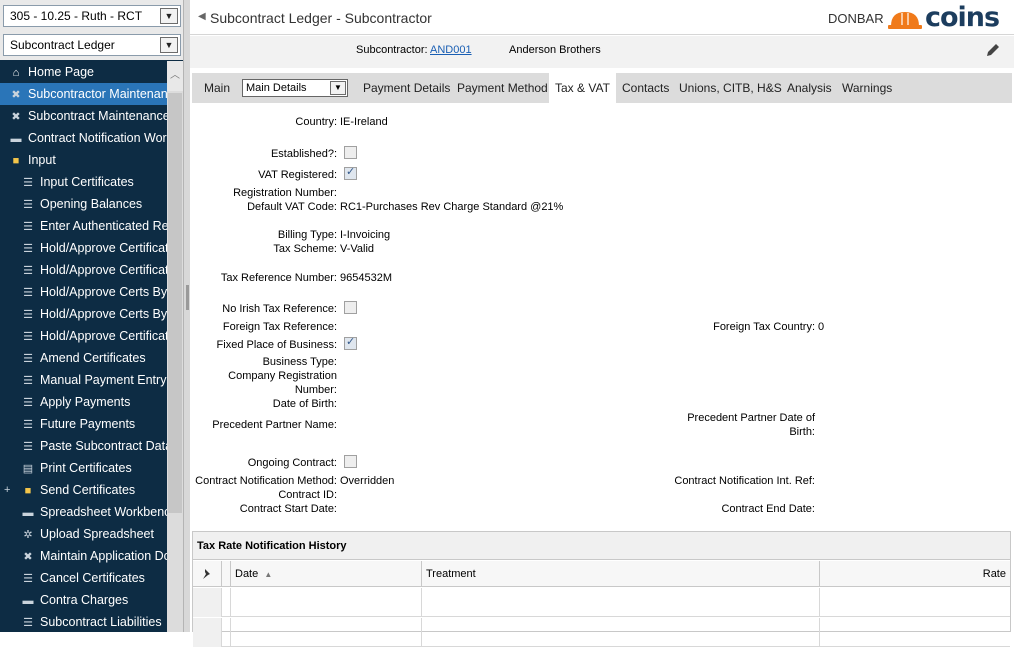 The image size is (1014, 647). What do you see at coordinates (83, 72) in the screenshot?
I see `sidebar-item: ⌂ Home Page` at bounding box center [83, 72].